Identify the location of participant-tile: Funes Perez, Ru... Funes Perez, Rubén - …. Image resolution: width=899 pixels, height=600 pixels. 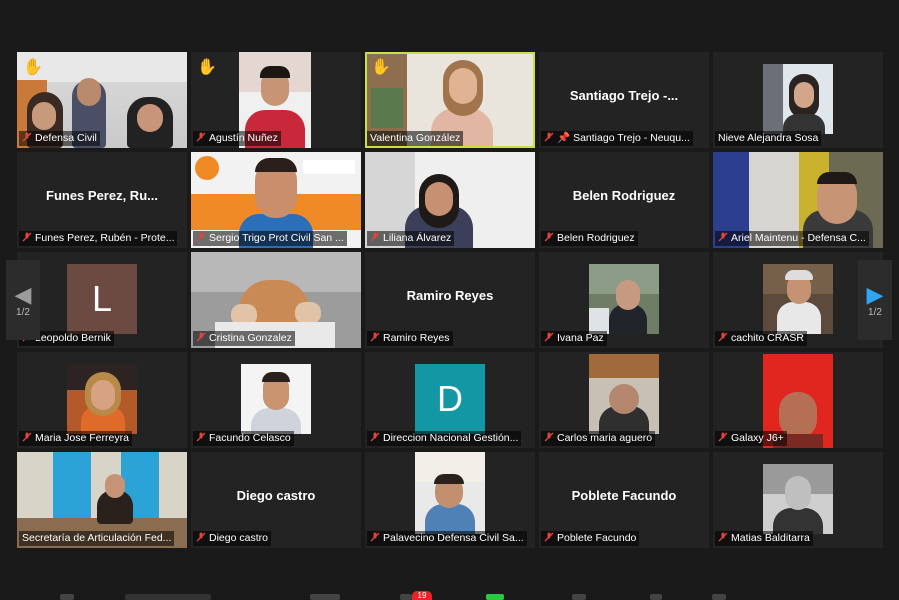
(102, 200).